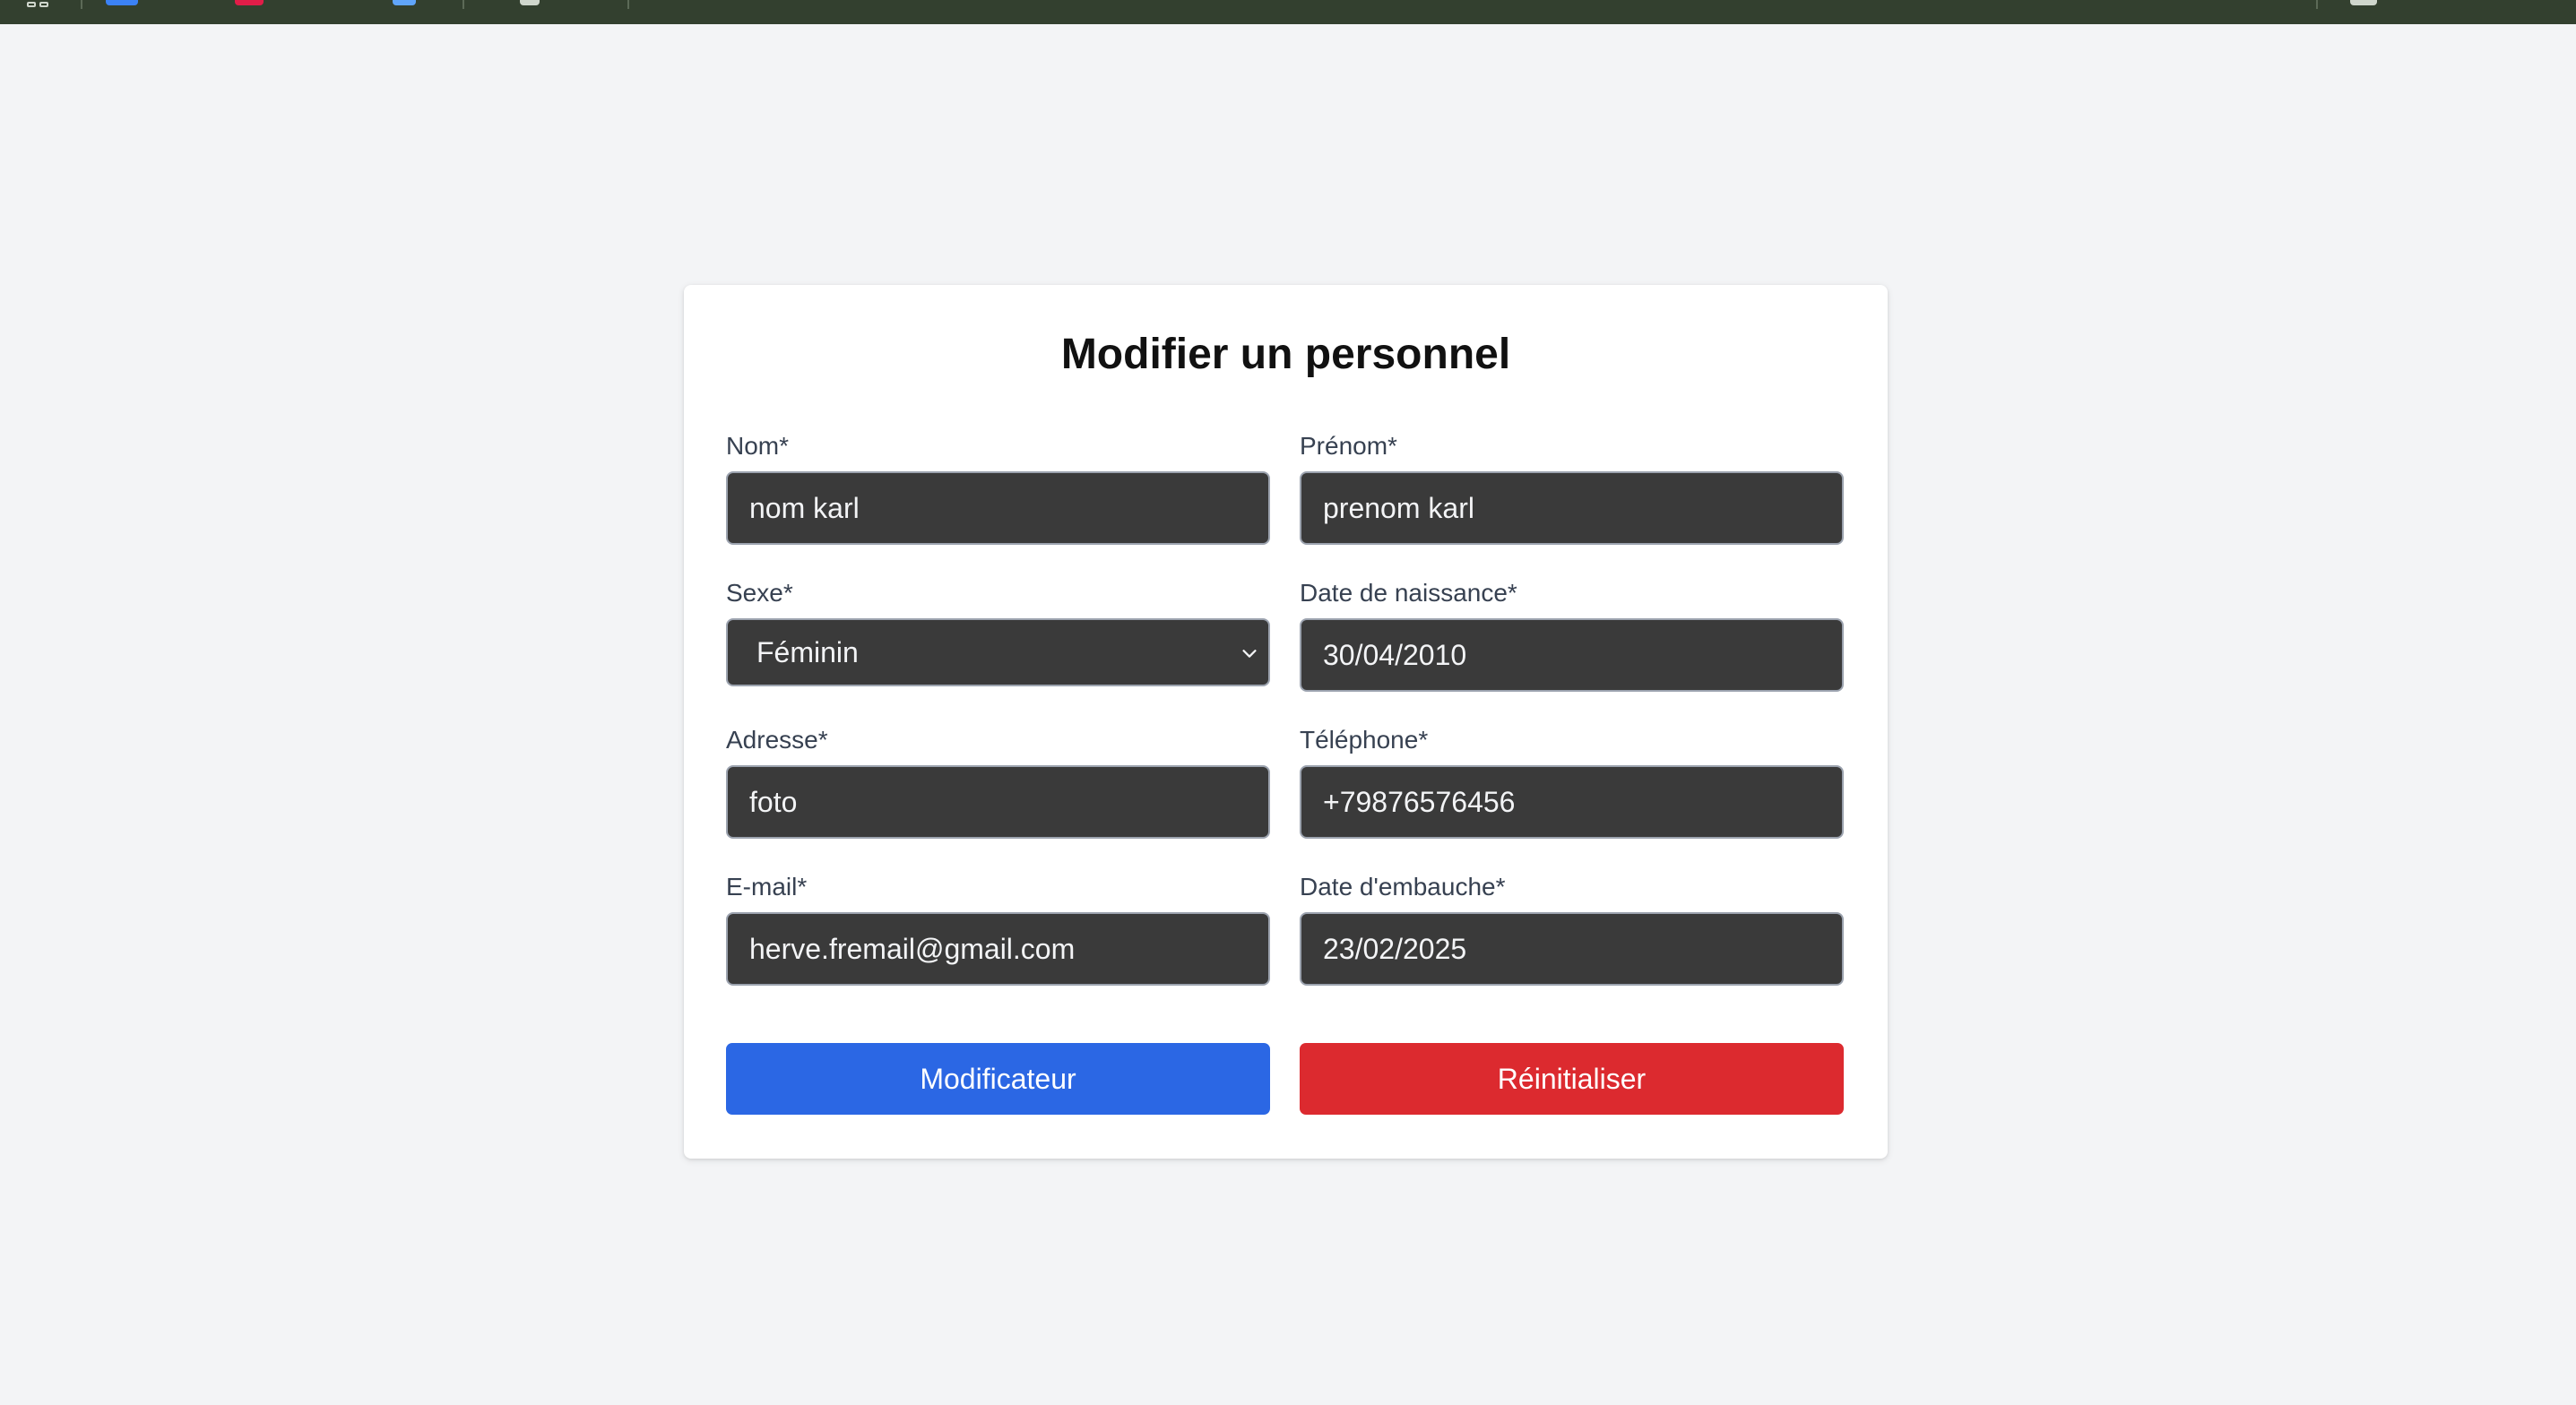  What do you see at coordinates (758, 446) in the screenshot?
I see `nom-label: Nom*` at bounding box center [758, 446].